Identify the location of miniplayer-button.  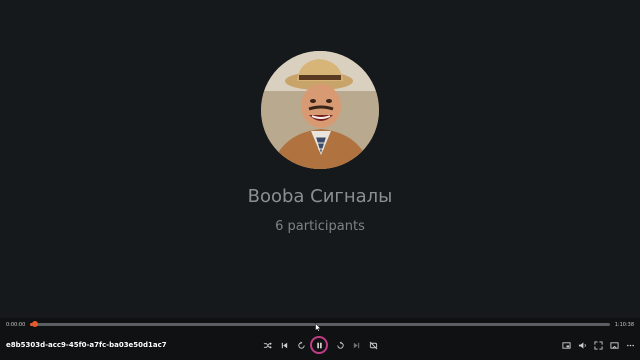
(566, 345).